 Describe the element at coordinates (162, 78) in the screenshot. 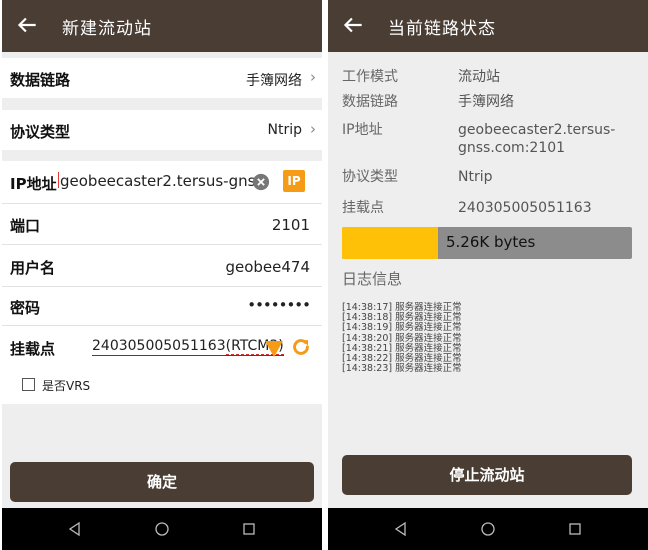

I see `data-link-row: 数据链路 手簿网络 ›` at that location.